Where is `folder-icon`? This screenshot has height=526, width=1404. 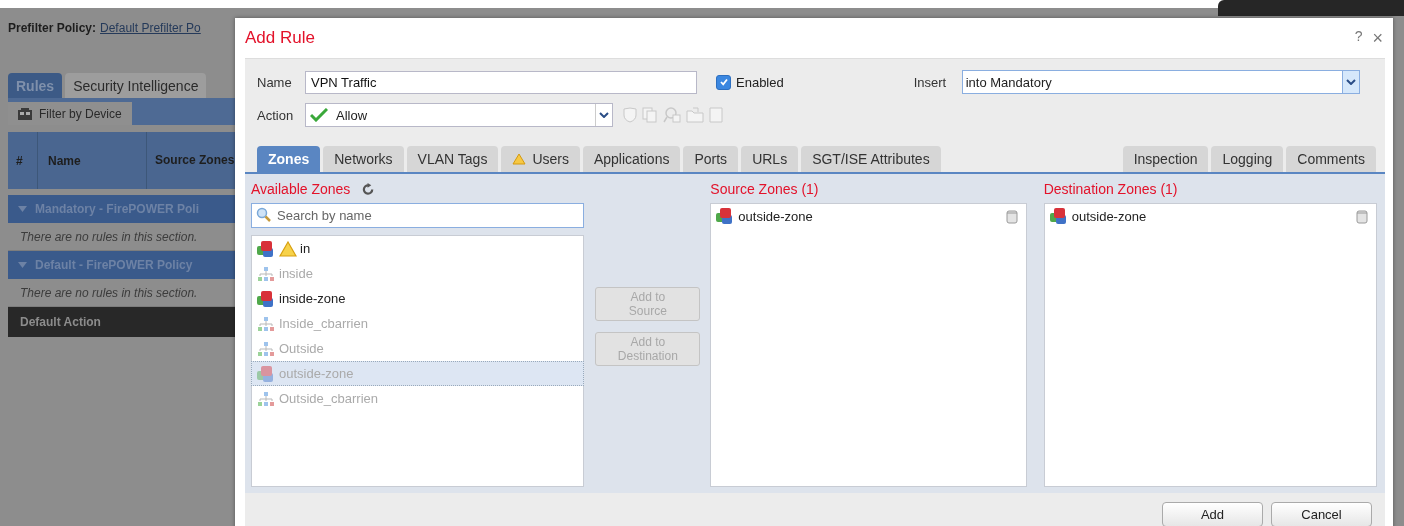
folder-icon is located at coordinates (695, 115).